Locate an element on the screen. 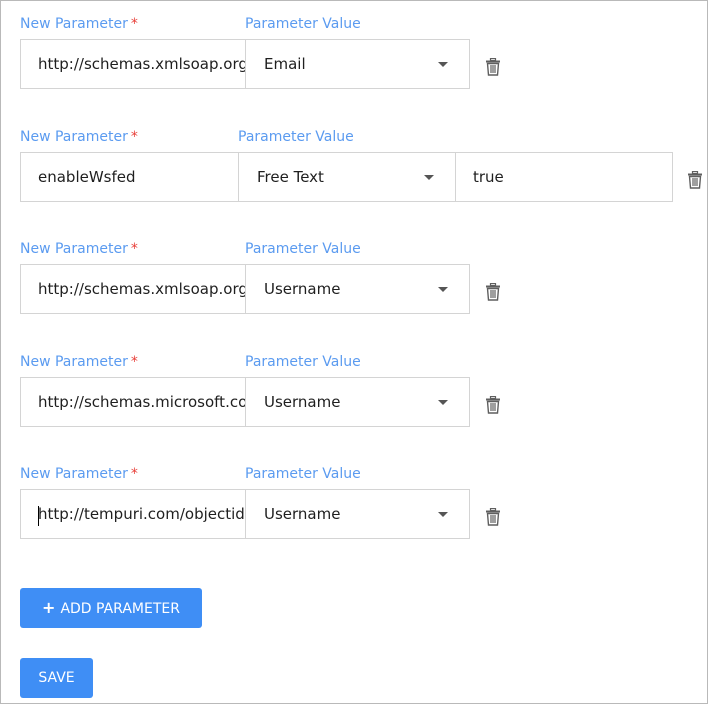 This screenshot has width=708, height=704. plus-icon: + is located at coordinates (49, 607).